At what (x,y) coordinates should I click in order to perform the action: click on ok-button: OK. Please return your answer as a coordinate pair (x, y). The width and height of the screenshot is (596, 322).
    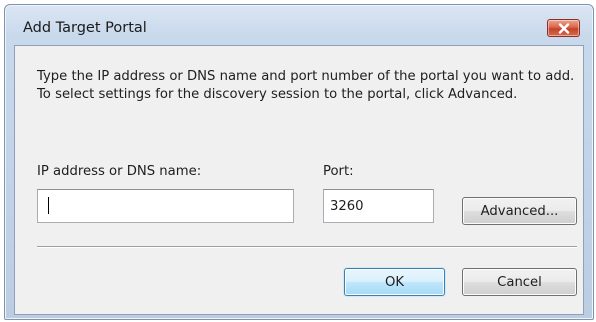
    Looking at the image, I should click on (394, 282).